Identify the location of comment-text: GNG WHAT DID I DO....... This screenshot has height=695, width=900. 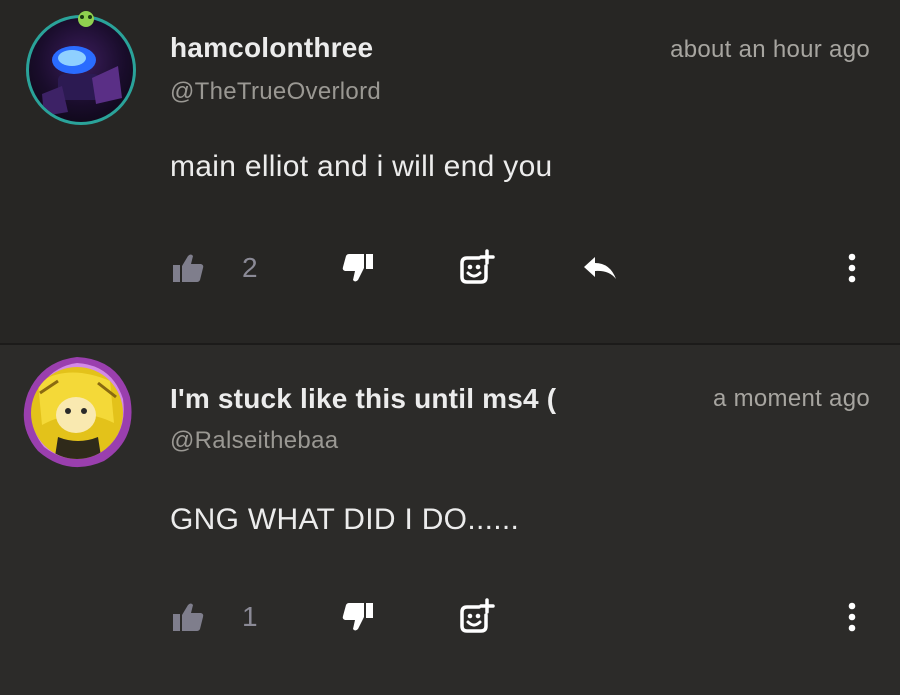
(345, 519).